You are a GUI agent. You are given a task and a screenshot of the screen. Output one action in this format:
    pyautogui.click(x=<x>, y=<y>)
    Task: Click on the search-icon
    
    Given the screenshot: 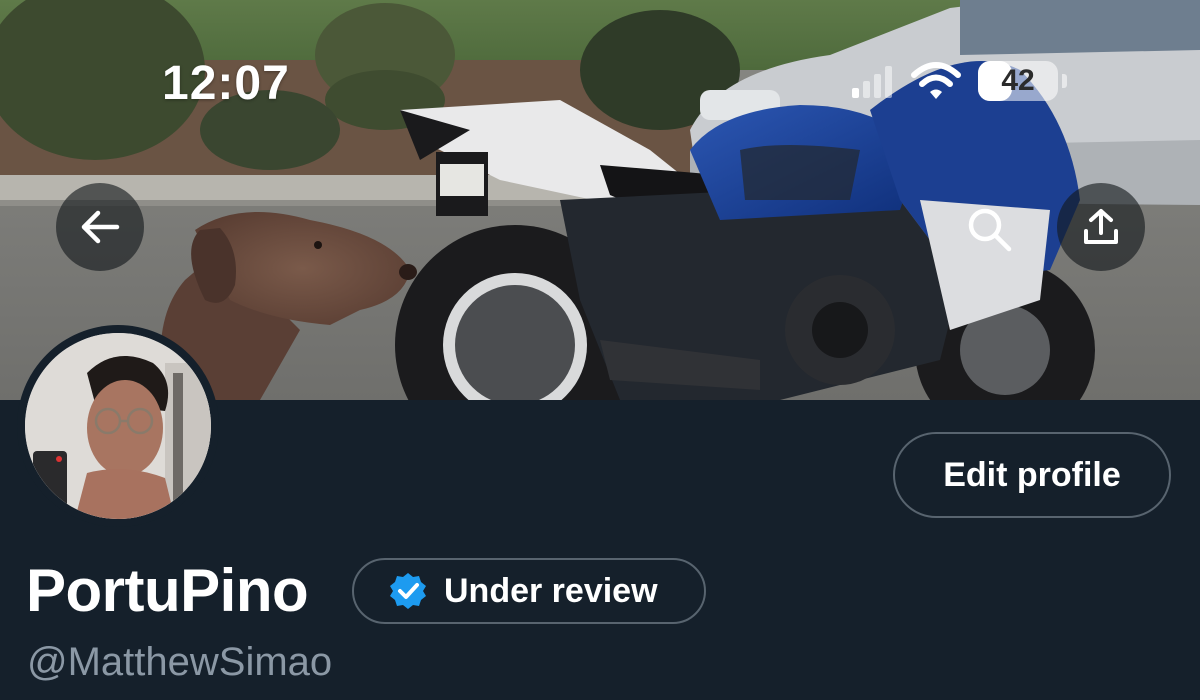 What is the action you would take?
    pyautogui.click(x=990, y=230)
    